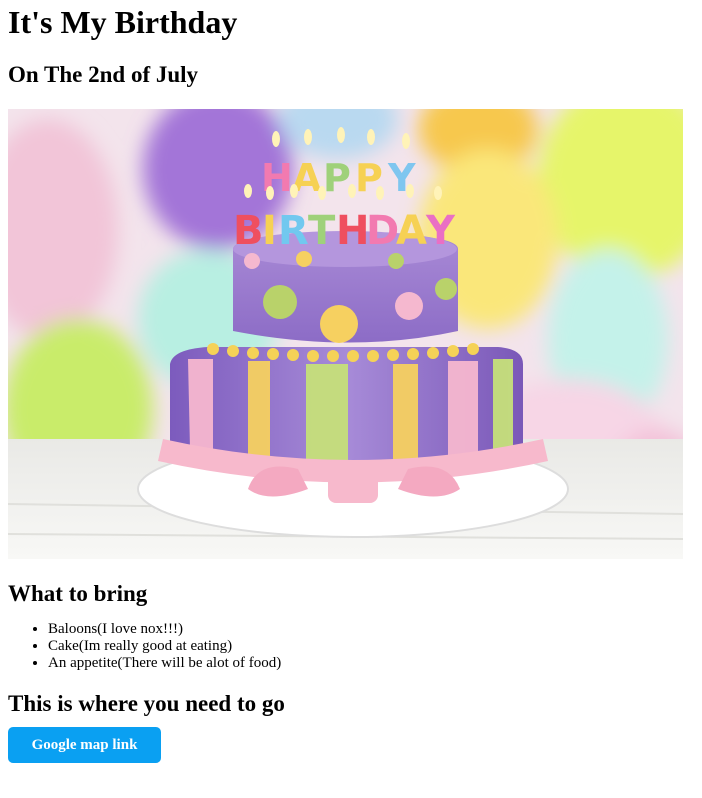  What do you see at coordinates (375, 663) in the screenshot?
I see `list-item: An appetite(There will be alot of food)` at bounding box center [375, 663].